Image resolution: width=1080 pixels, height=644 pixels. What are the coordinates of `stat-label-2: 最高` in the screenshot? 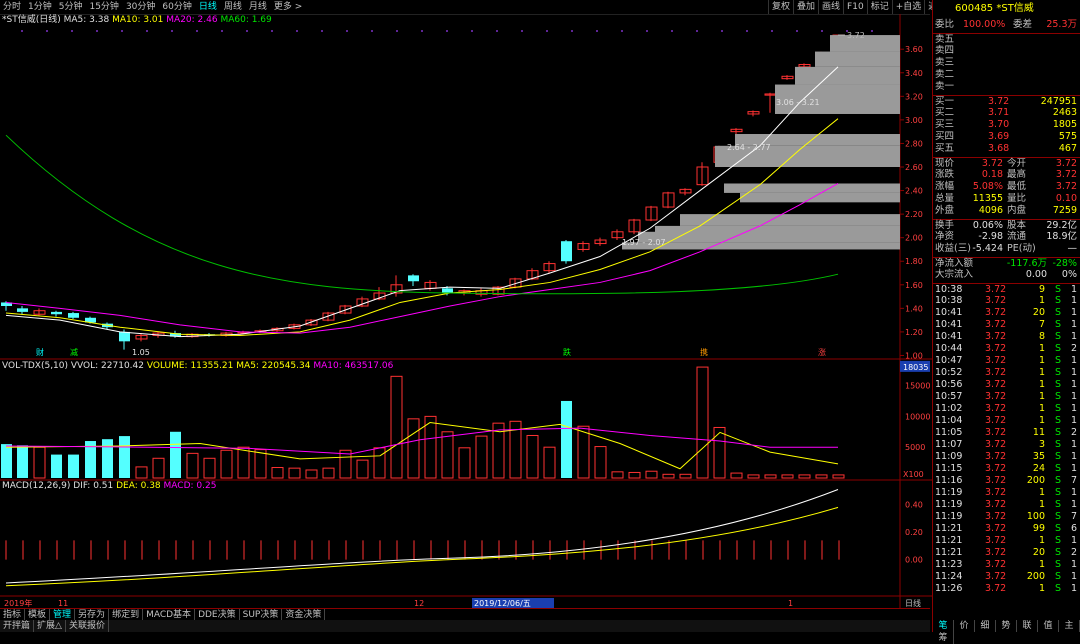 It's located at (1017, 174).